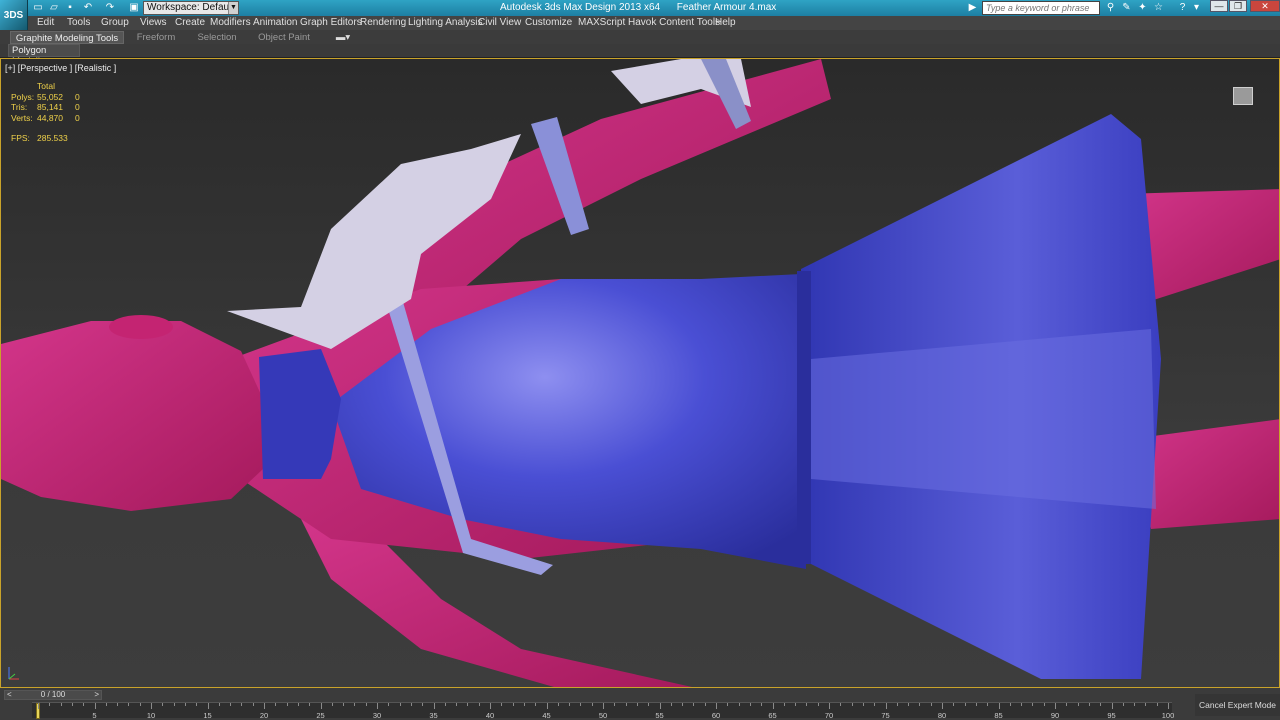 This screenshot has width=1280, height=720. I want to click on arrow-right-icon: ▶, so click(972, 8).